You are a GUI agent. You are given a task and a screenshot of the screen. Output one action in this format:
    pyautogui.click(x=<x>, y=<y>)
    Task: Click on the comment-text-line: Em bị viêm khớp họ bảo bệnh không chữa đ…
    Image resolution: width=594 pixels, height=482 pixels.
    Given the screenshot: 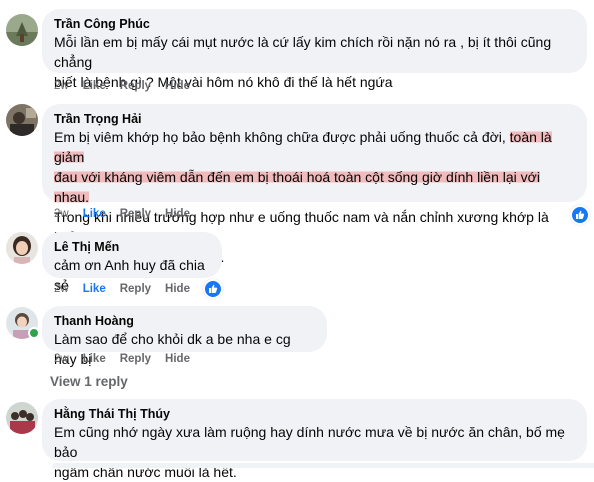 What is the action you would take?
    pyautogui.click(x=314, y=147)
    